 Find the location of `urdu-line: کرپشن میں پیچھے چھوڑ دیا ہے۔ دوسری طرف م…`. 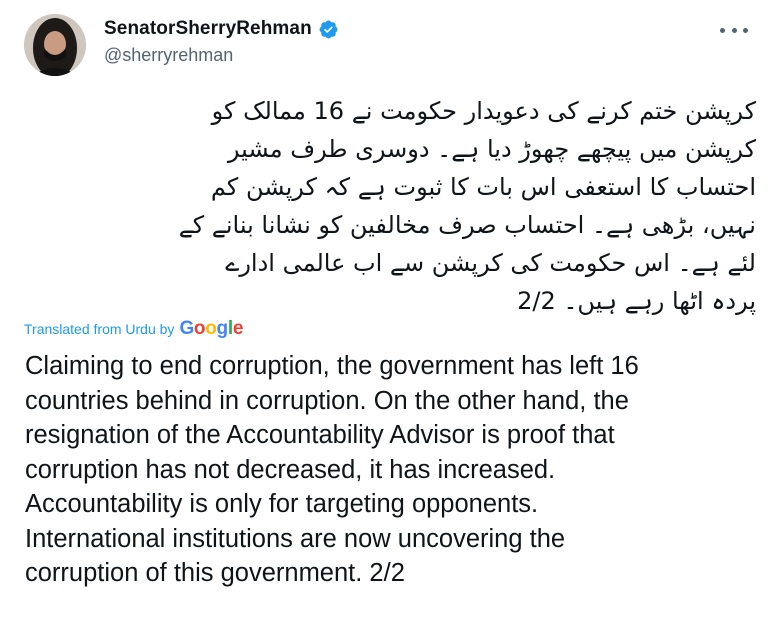

urdu-line: کرپشن میں پیچھے چھوڑ دیا ہے۔ دوسری طرف م… is located at coordinates (491, 149).